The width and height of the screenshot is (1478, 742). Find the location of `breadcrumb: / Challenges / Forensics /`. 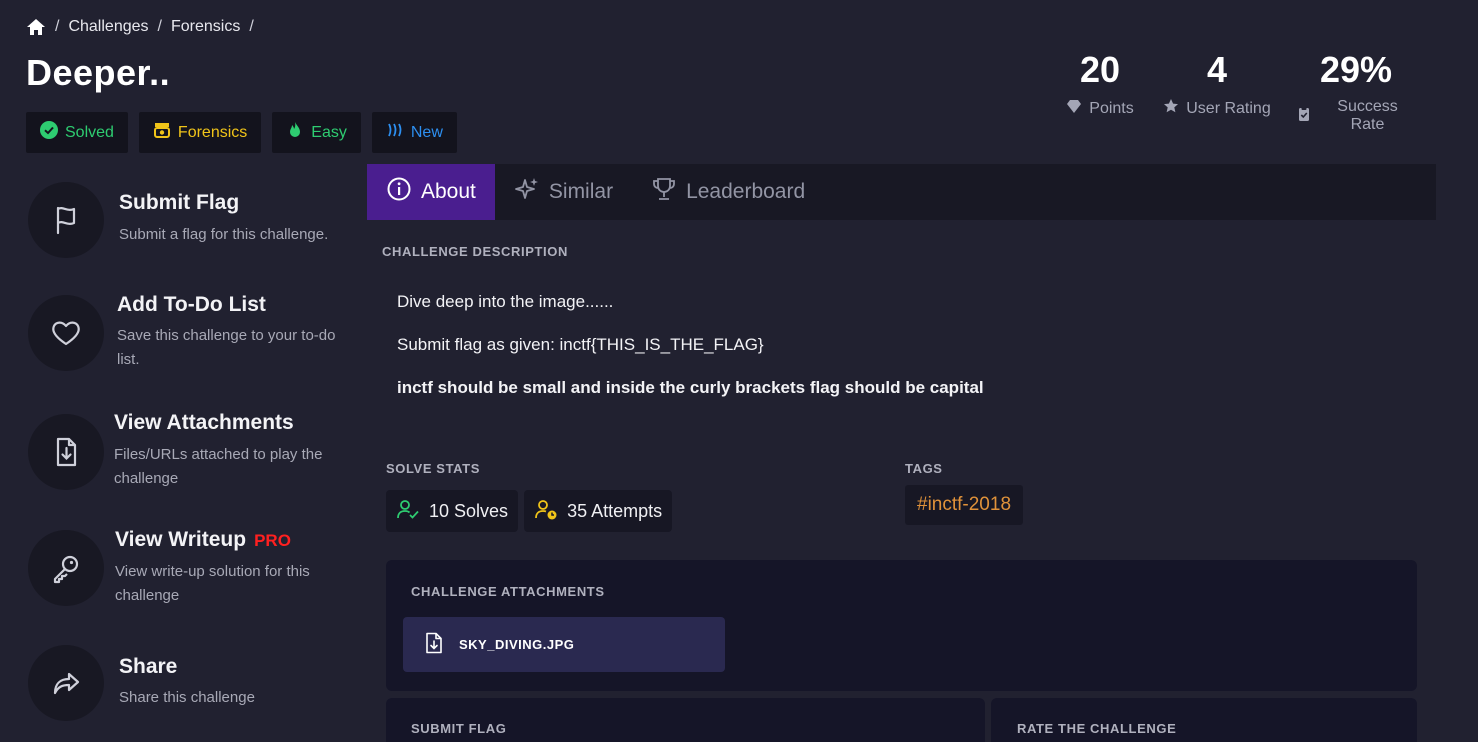

breadcrumb: / Challenges / Forensics / is located at coordinates (144, 27).